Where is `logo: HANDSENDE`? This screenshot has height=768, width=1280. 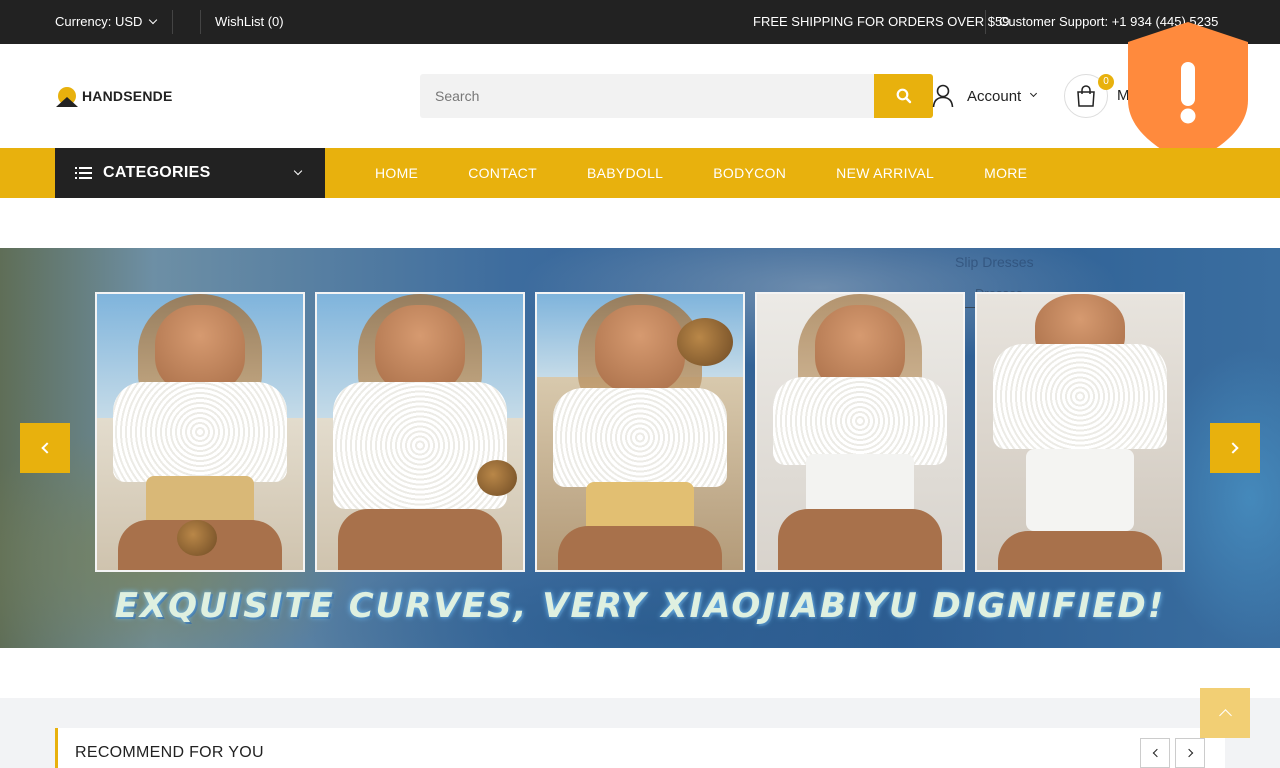
logo: HANDSENDE is located at coordinates (114, 96).